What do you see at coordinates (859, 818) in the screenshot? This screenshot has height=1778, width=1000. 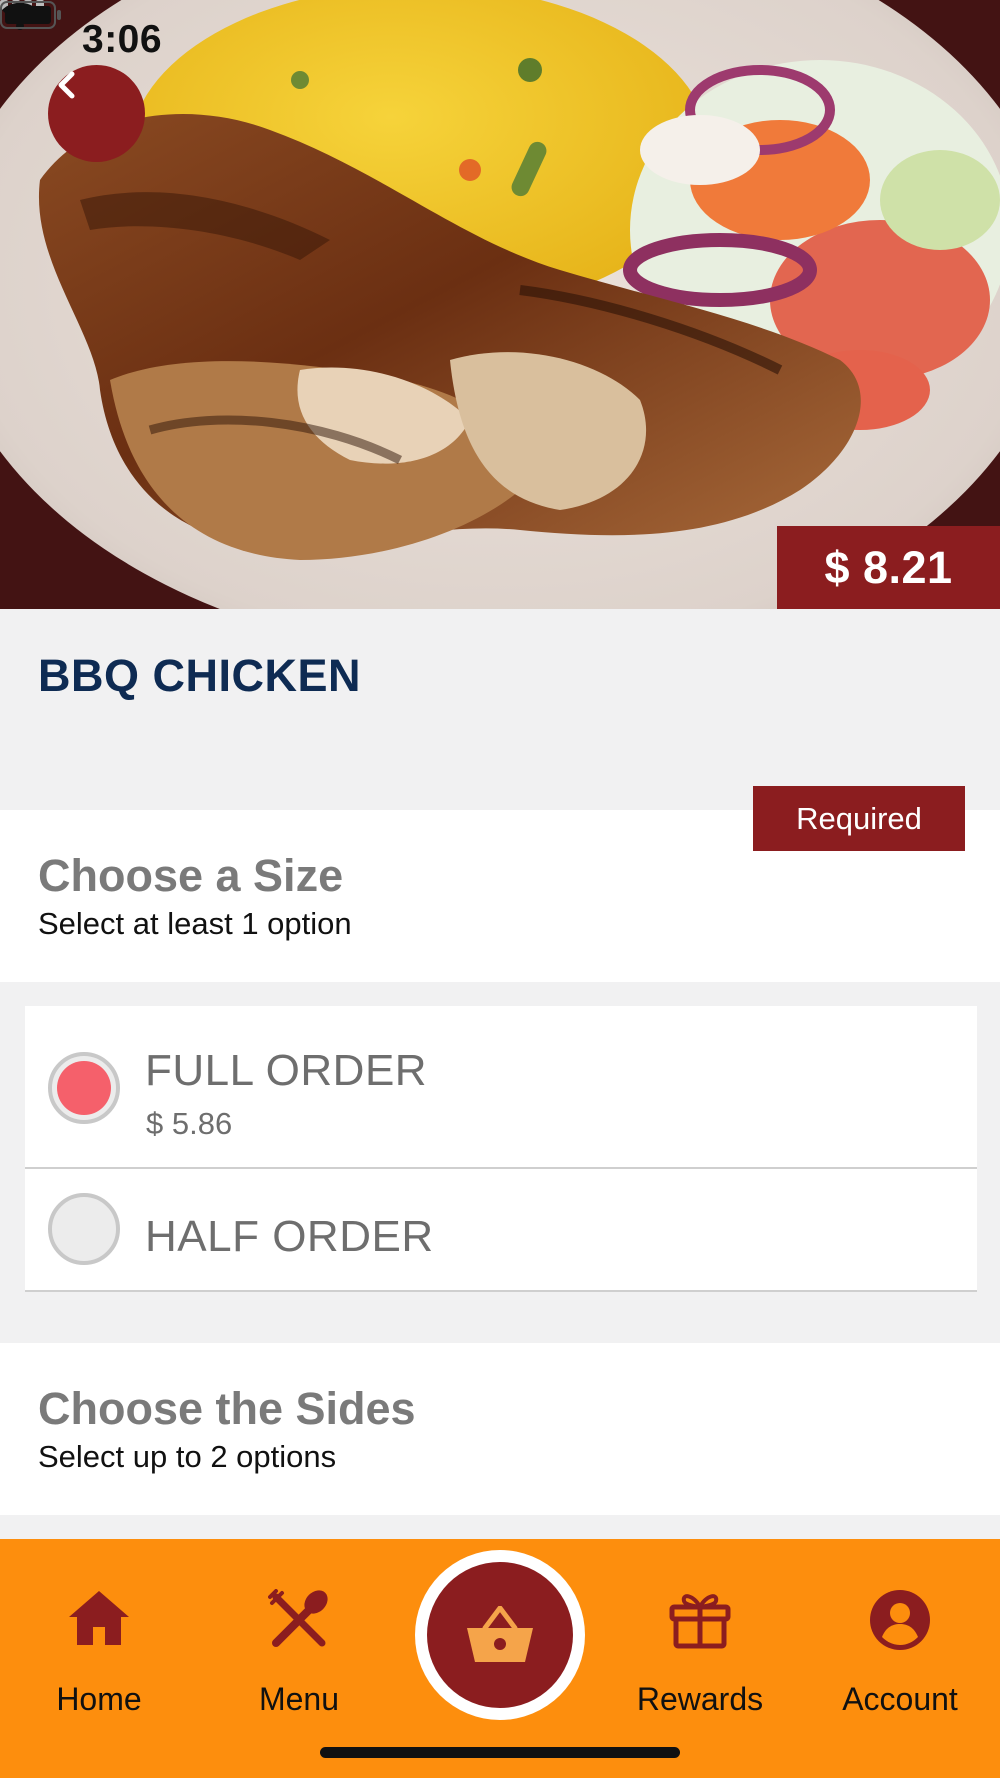 I see `required-badge: Required` at bounding box center [859, 818].